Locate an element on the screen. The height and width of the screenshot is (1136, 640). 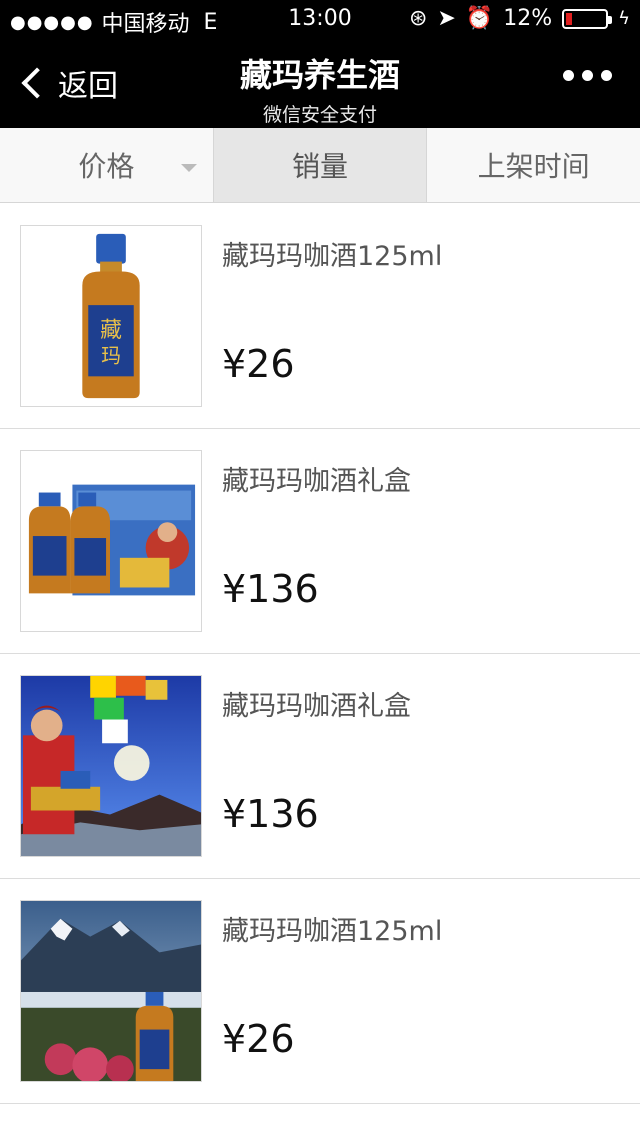
tab-listing-time-label: 上架时间 is located at coordinates (533, 166).